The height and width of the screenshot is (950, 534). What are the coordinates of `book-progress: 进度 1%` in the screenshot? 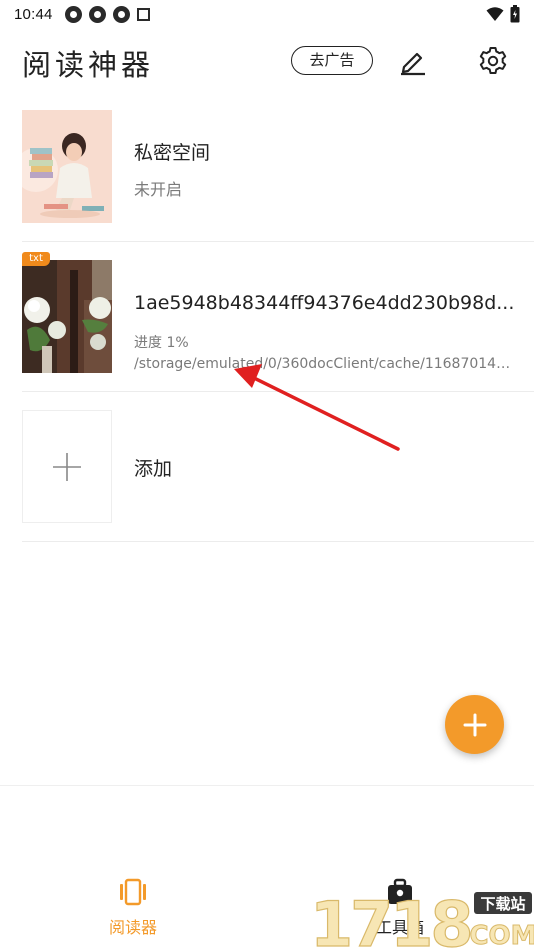 It's located at (161, 343).